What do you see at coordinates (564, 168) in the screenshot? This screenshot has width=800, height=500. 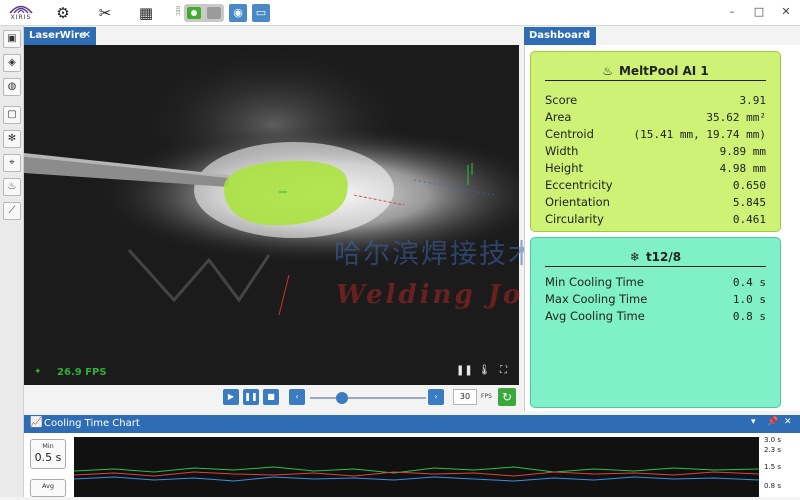 I see `metric-label: Height` at bounding box center [564, 168].